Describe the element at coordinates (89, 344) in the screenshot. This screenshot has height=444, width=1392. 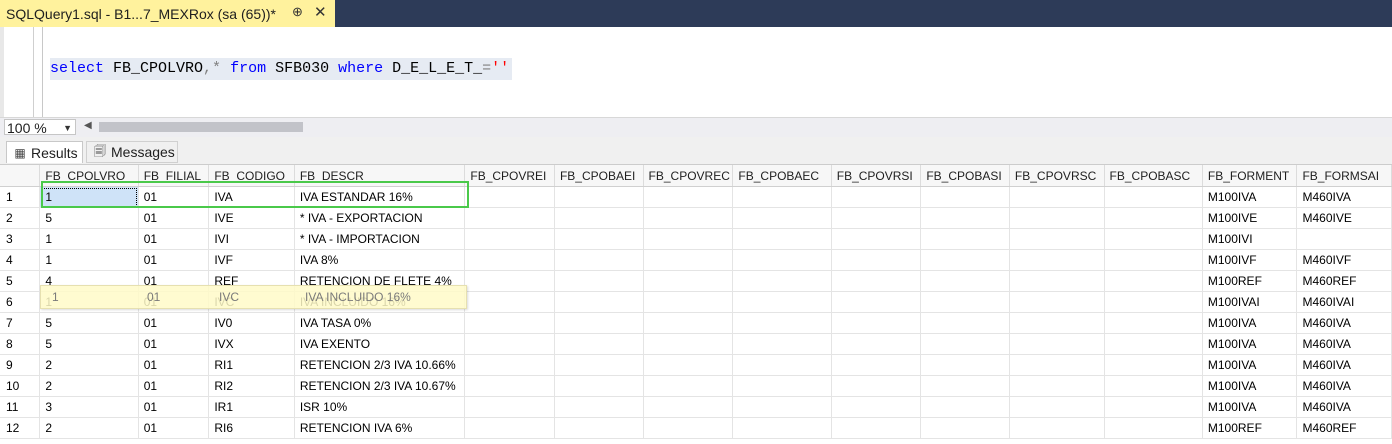
I see `grid-cell: 5` at that location.